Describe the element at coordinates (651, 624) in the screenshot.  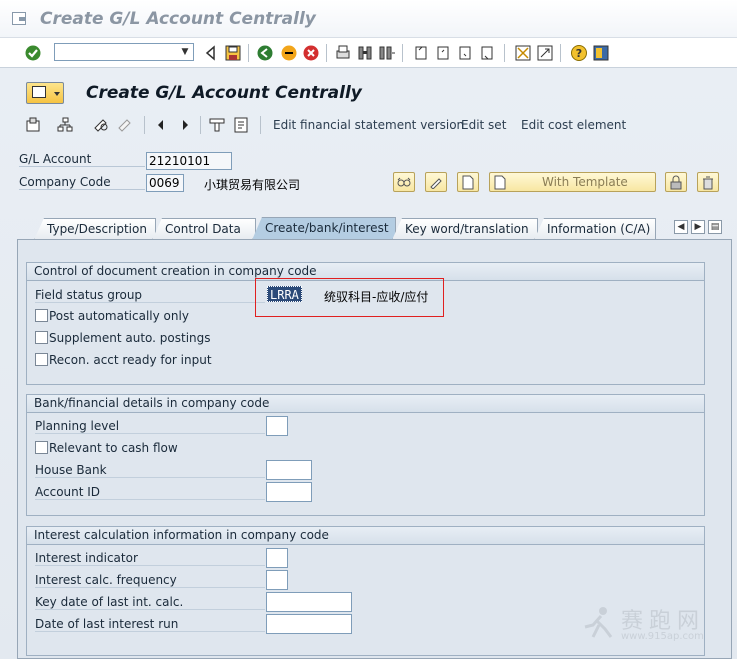
I see `watermark: 赛跑网 www.915ap.com` at that location.